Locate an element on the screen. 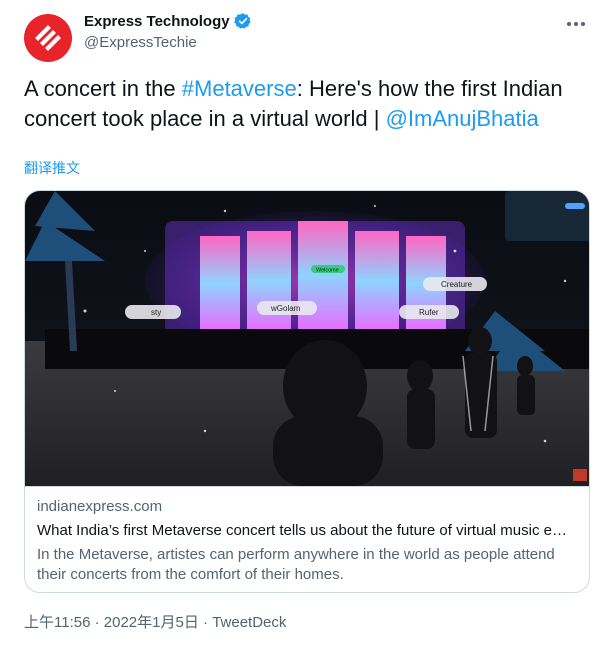 The height and width of the screenshot is (655, 610). tweet-source: TweetDeck is located at coordinates (249, 622).